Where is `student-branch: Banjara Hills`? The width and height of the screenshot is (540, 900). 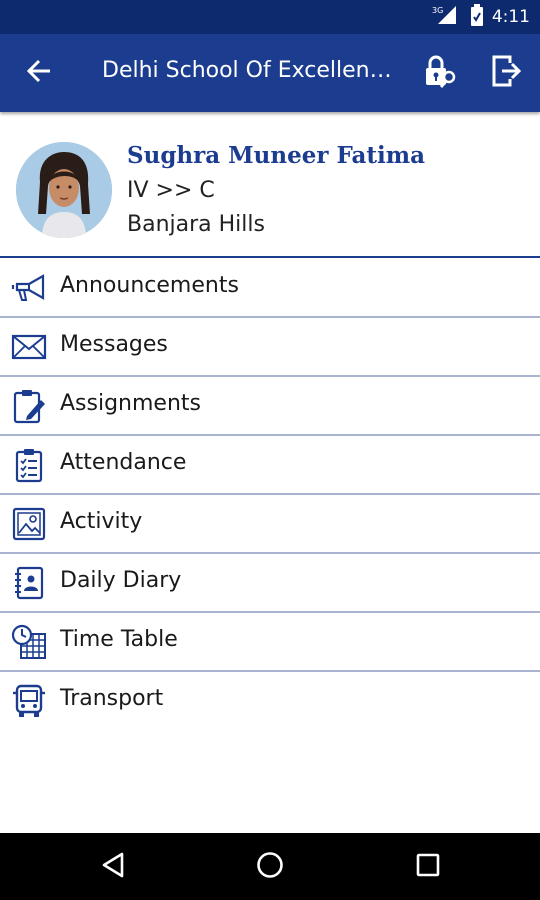
student-branch: Banjara Hills is located at coordinates (196, 224).